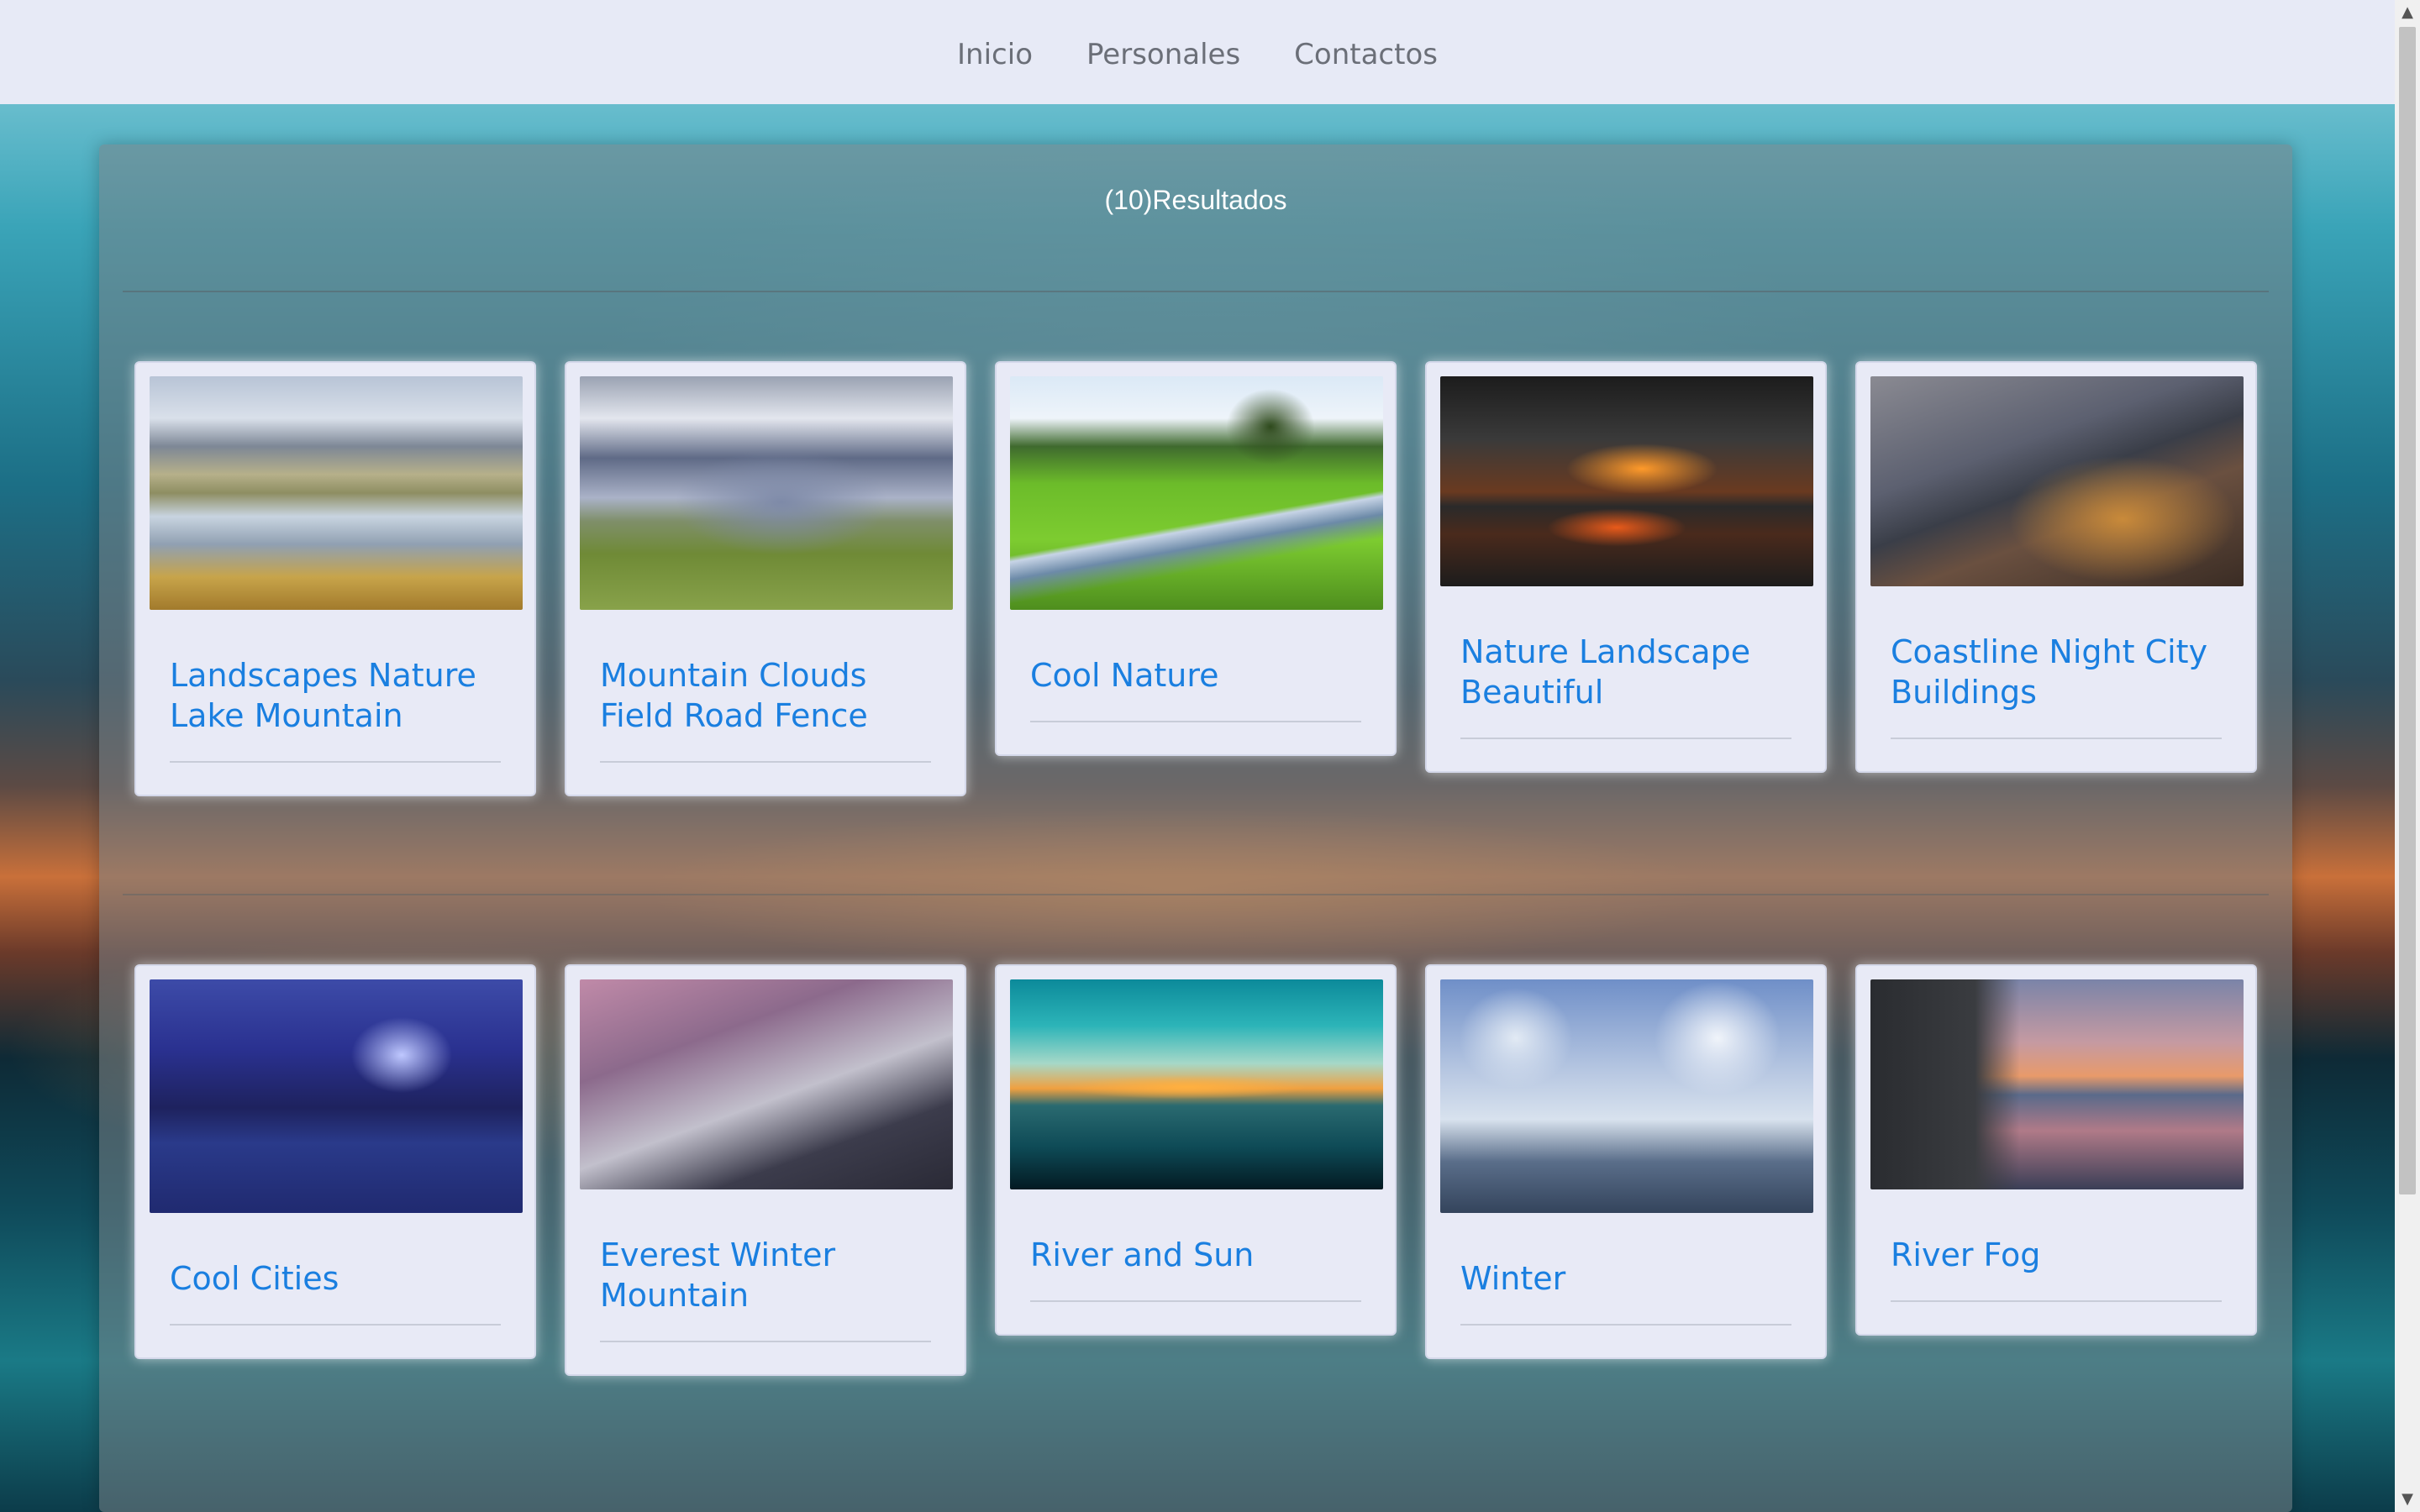  I want to click on card-title: Everest Winter Mountain, so click(765, 1275).